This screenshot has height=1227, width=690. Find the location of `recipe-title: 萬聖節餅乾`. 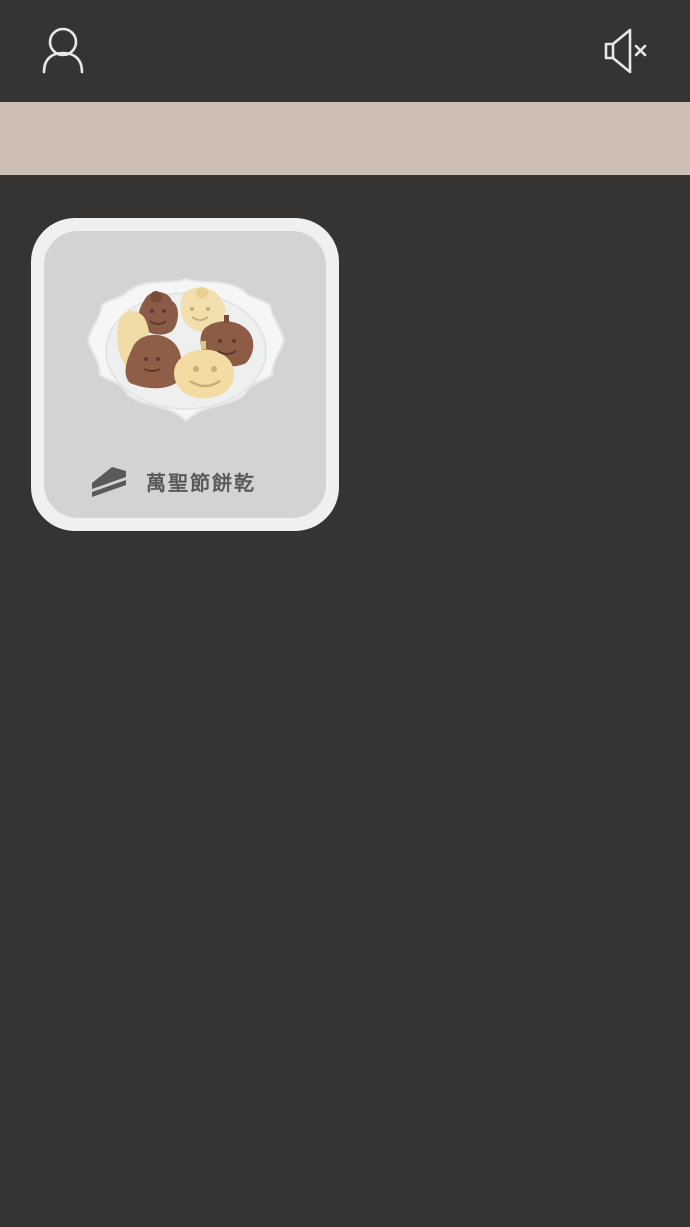

recipe-title: 萬聖節餅乾 is located at coordinates (201, 482).